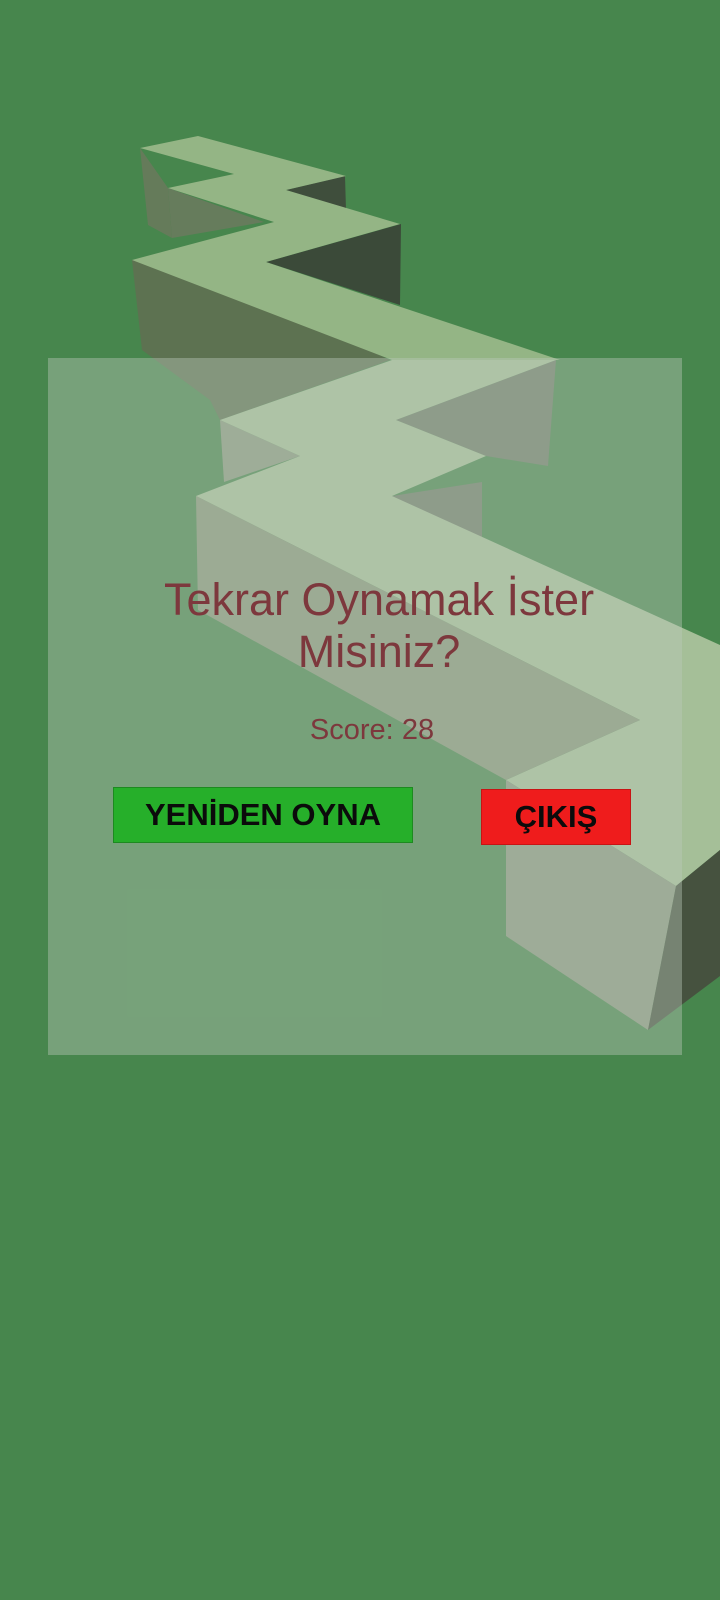 The width and height of the screenshot is (720, 1600). Describe the element at coordinates (379, 651) in the screenshot. I see `prompt-line-2: Misiniz?` at that location.